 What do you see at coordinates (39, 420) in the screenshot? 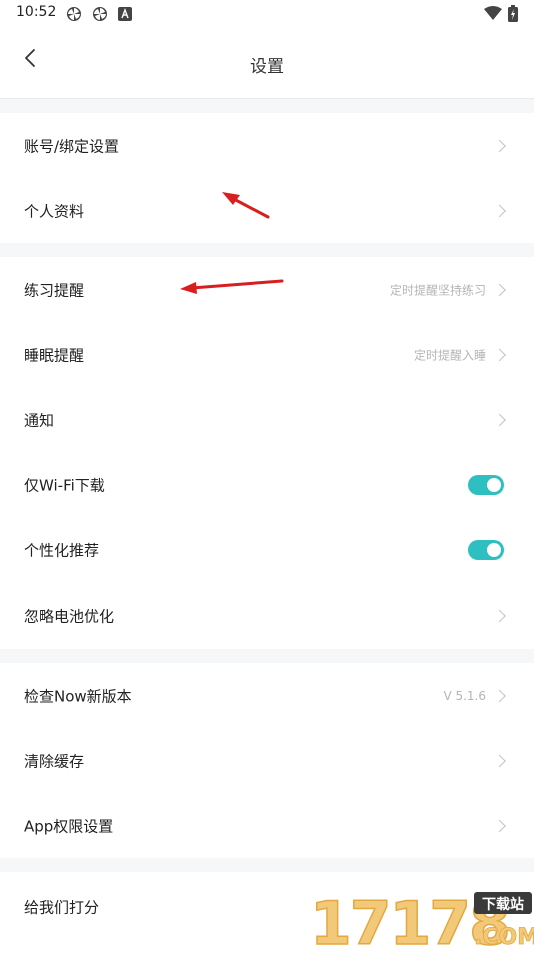
I see `row-label: 通知` at bounding box center [39, 420].